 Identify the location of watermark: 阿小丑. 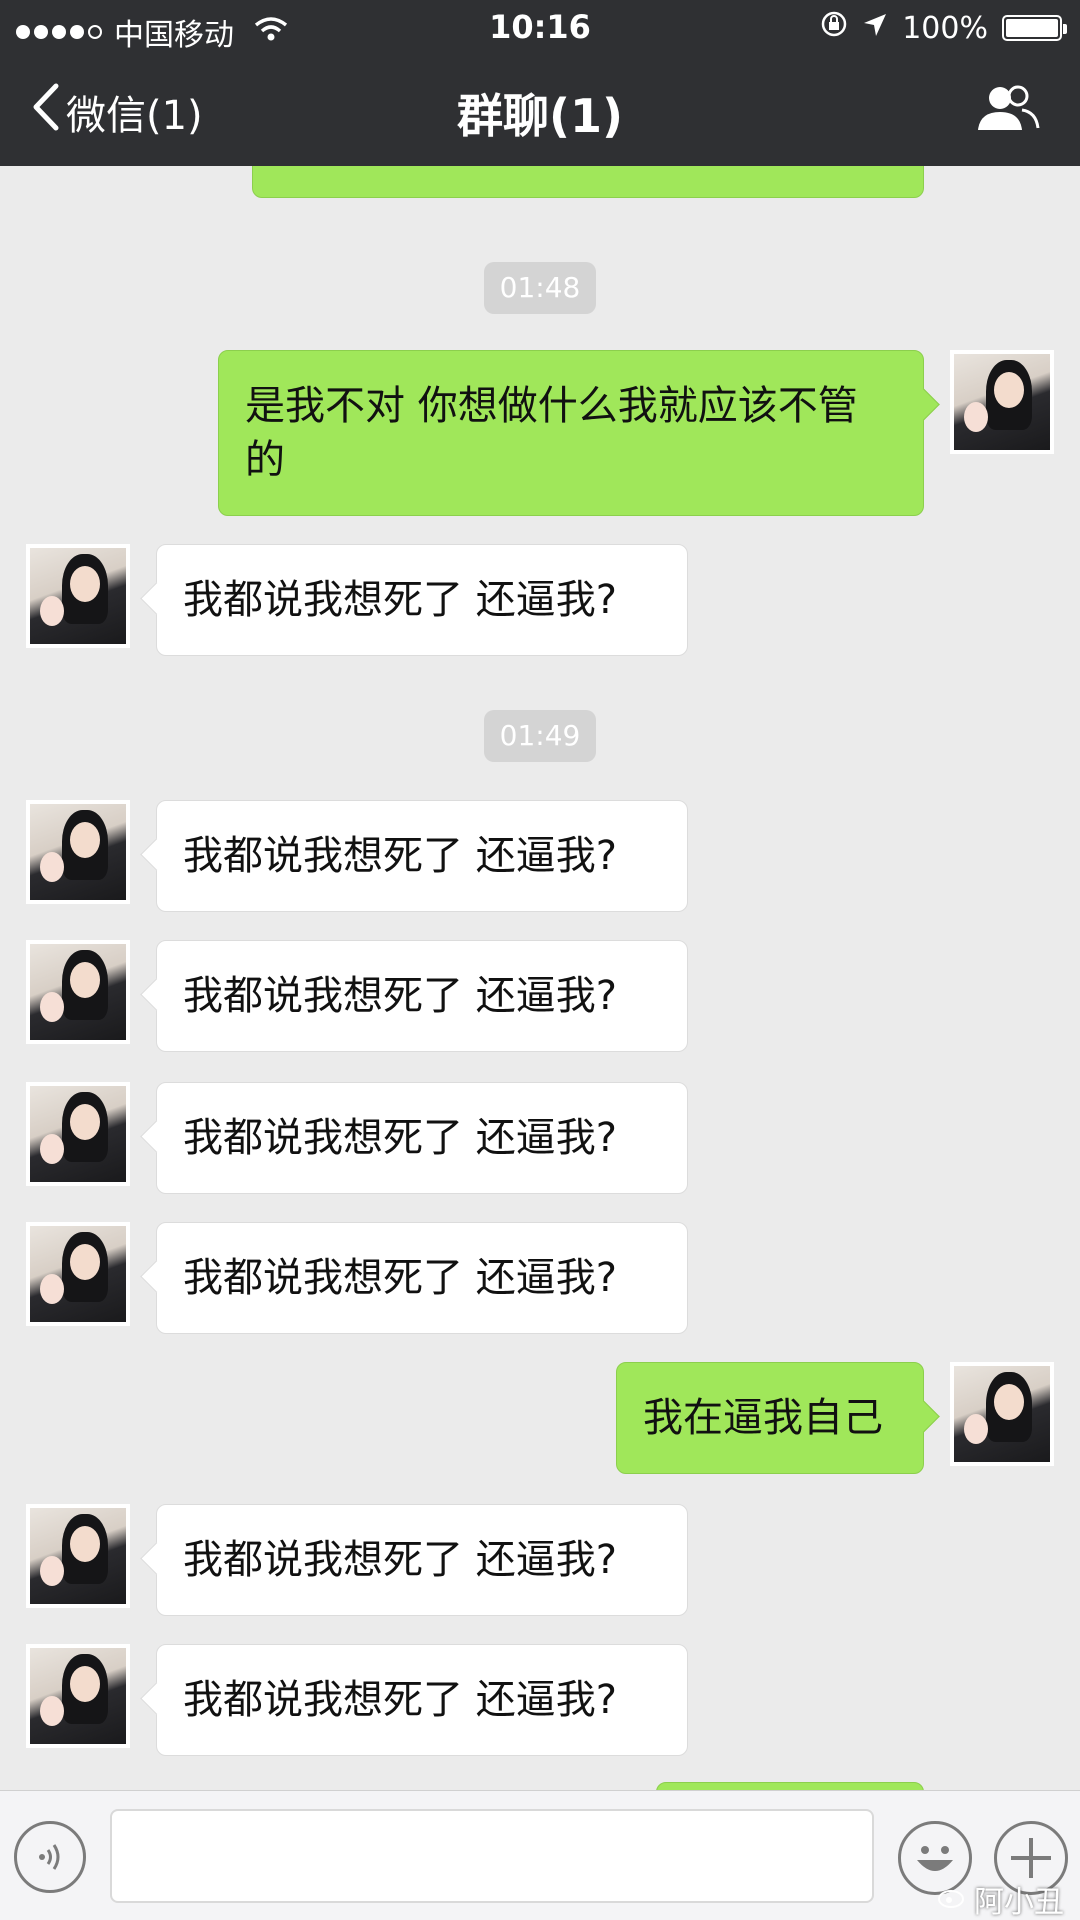
(1001, 1898).